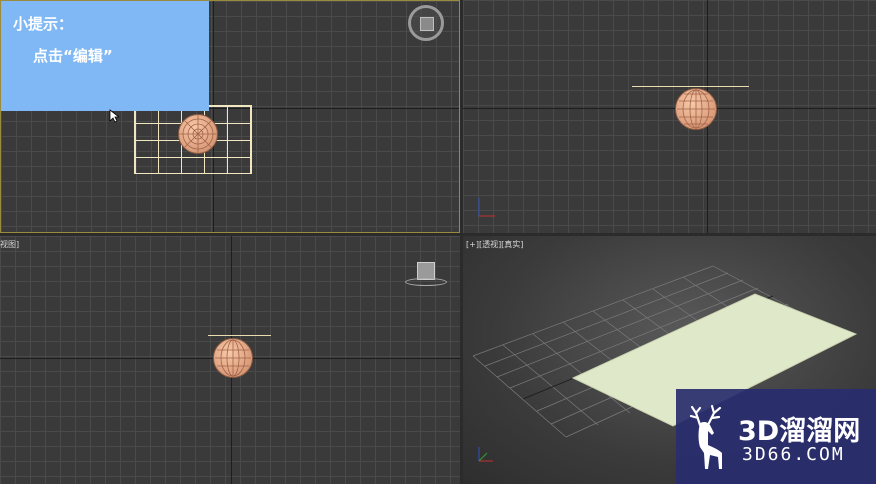 The width and height of the screenshot is (876, 484). I want to click on viewport-label: 视图], so click(9, 244).